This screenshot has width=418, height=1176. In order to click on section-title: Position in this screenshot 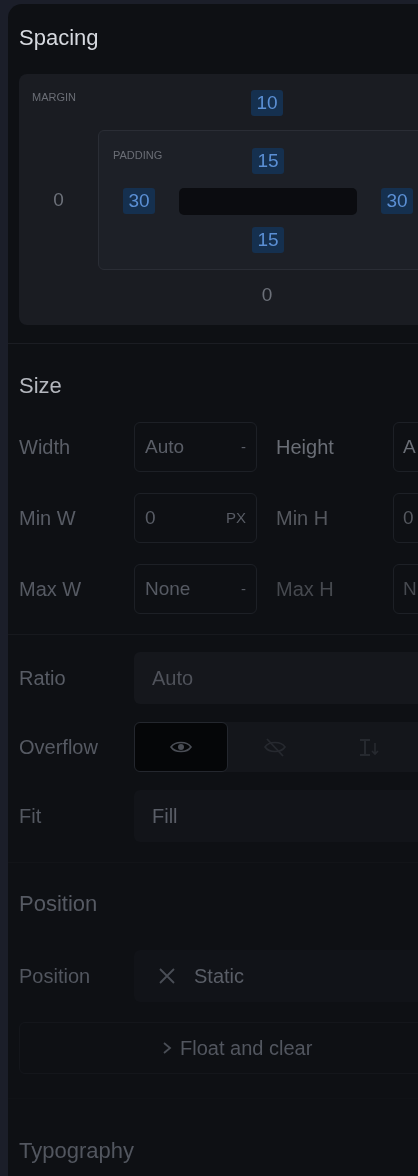, I will do `click(59, 904)`.